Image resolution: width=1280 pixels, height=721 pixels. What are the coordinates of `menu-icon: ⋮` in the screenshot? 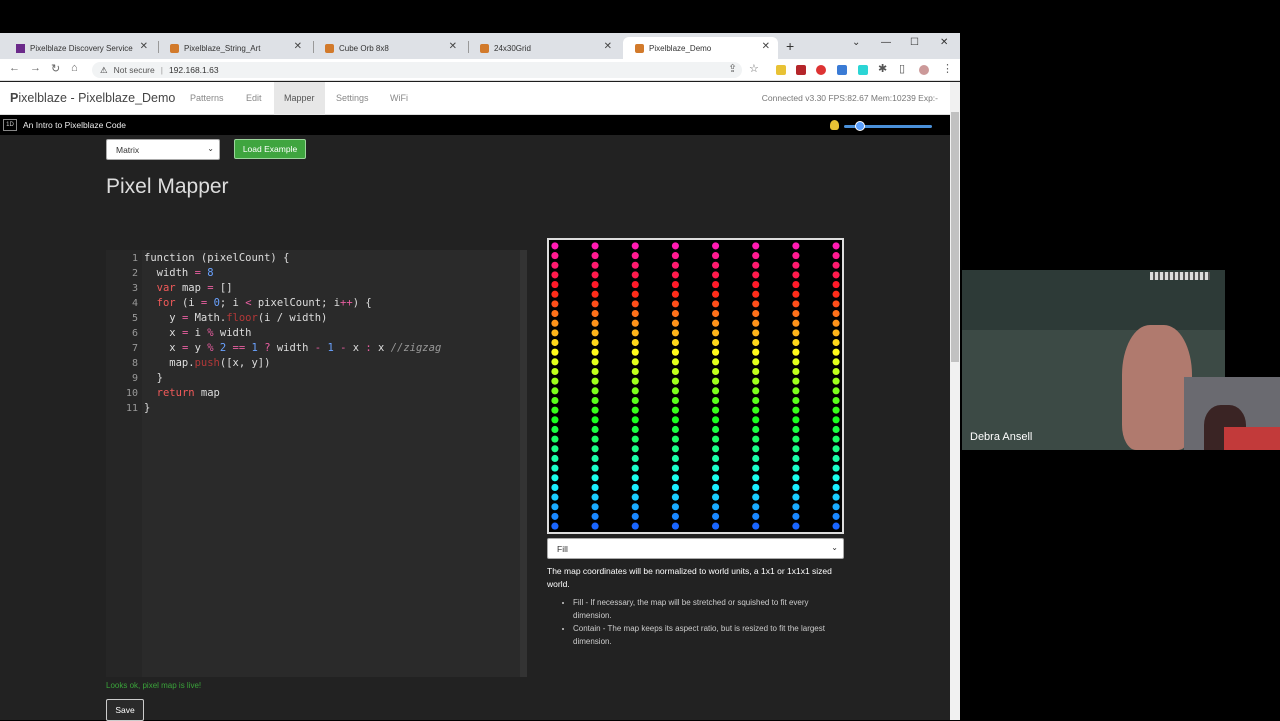 It's located at (947, 68).